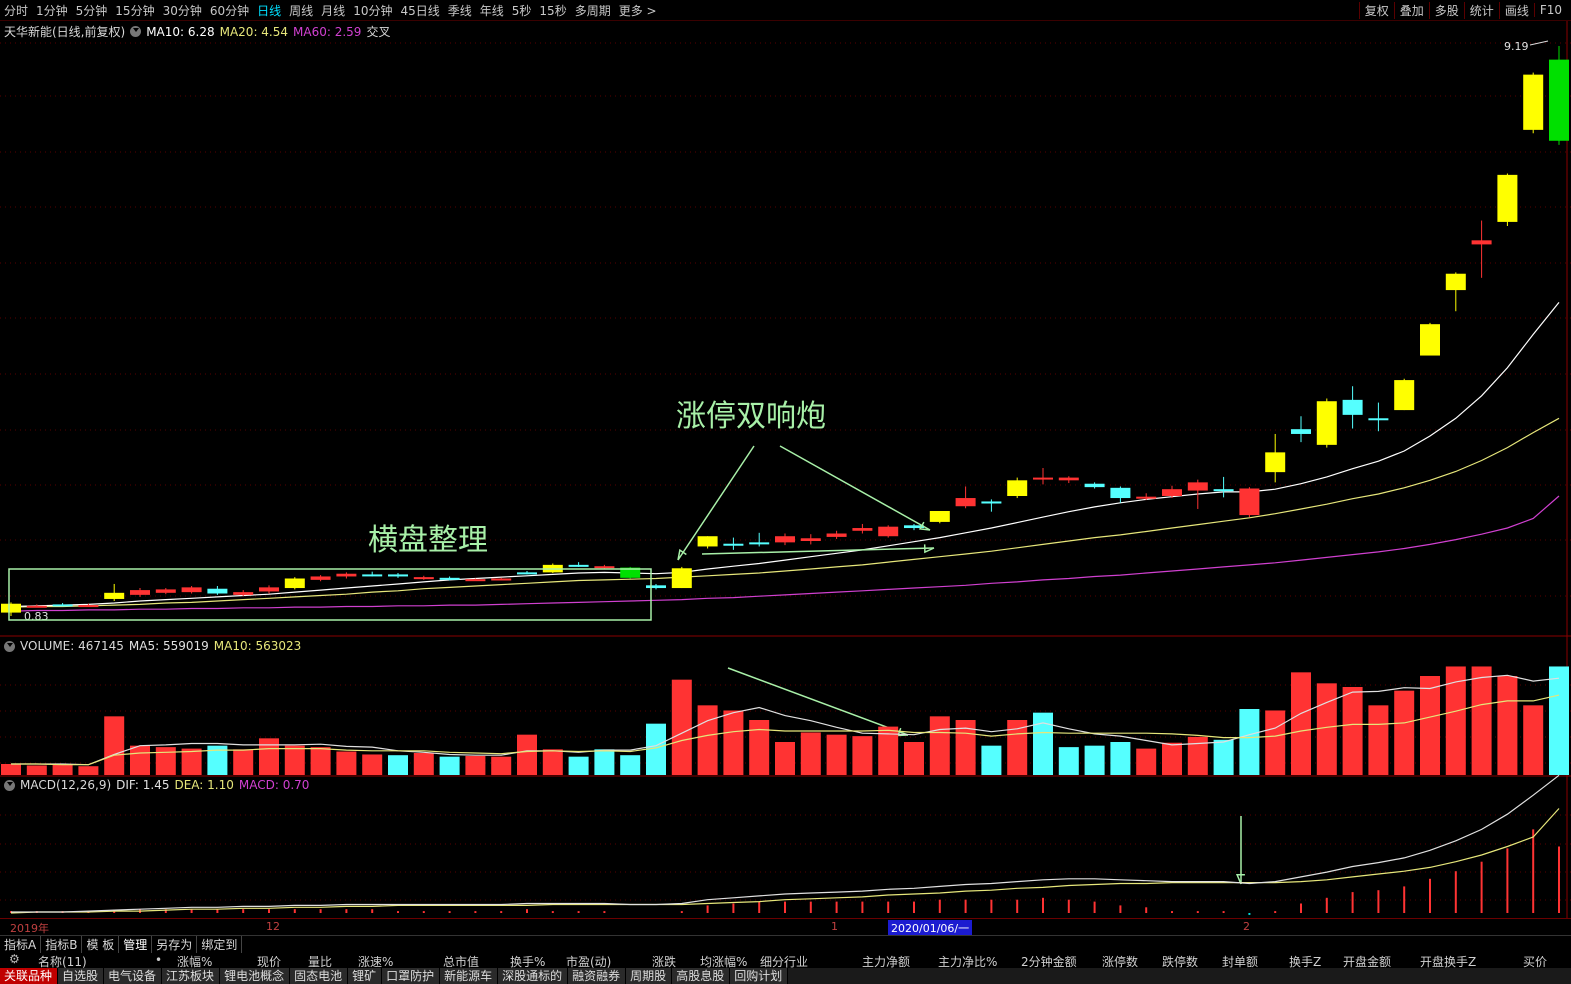 The image size is (1571, 984). I want to click on ma60-label: MA60: 2.59, so click(327, 31).